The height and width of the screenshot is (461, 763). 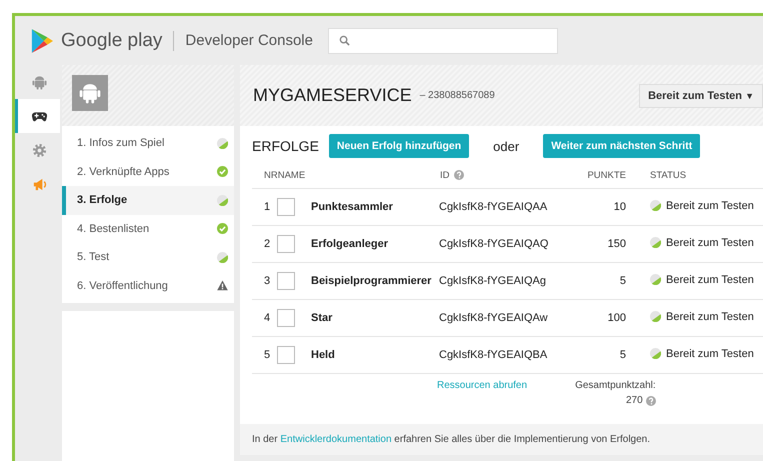 What do you see at coordinates (617, 318) in the screenshot?
I see `points-value: 100` at bounding box center [617, 318].